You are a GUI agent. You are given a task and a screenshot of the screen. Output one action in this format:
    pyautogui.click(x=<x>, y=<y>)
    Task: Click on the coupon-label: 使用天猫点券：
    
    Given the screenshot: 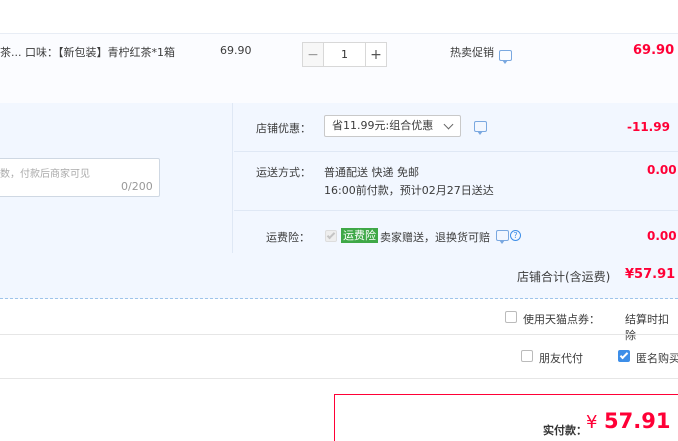 What is the action you would take?
    pyautogui.click(x=561, y=319)
    